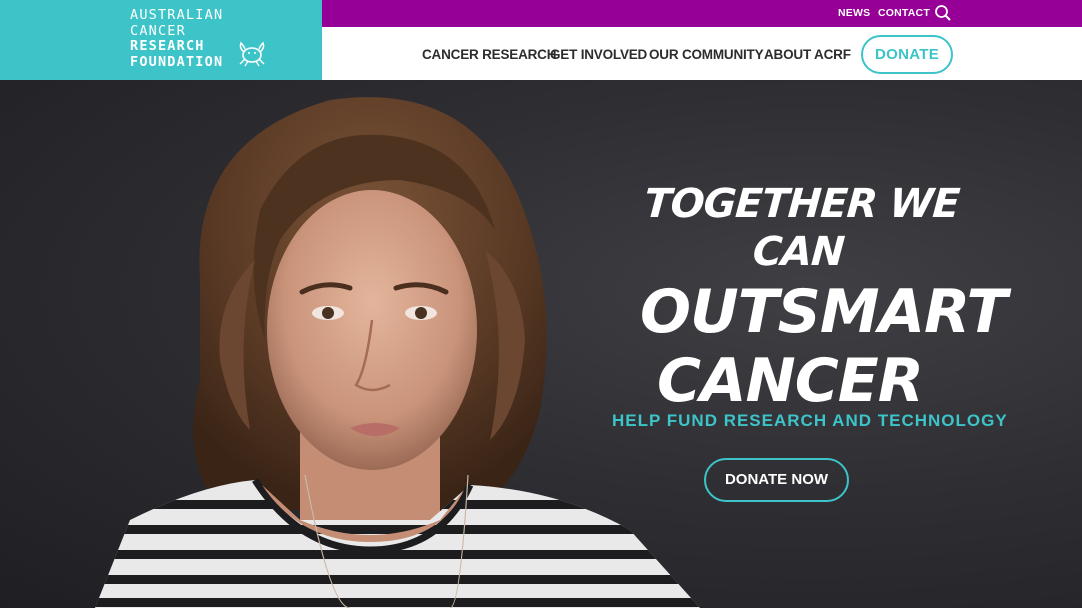 The width and height of the screenshot is (1082, 608). Describe the element at coordinates (252, 56) in the screenshot. I see `crab-logo-icon` at that location.